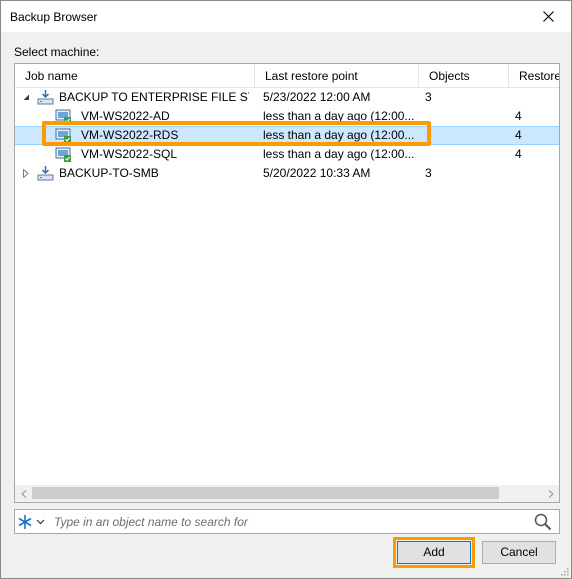 The height and width of the screenshot is (579, 572). I want to click on search-icon, so click(543, 522).